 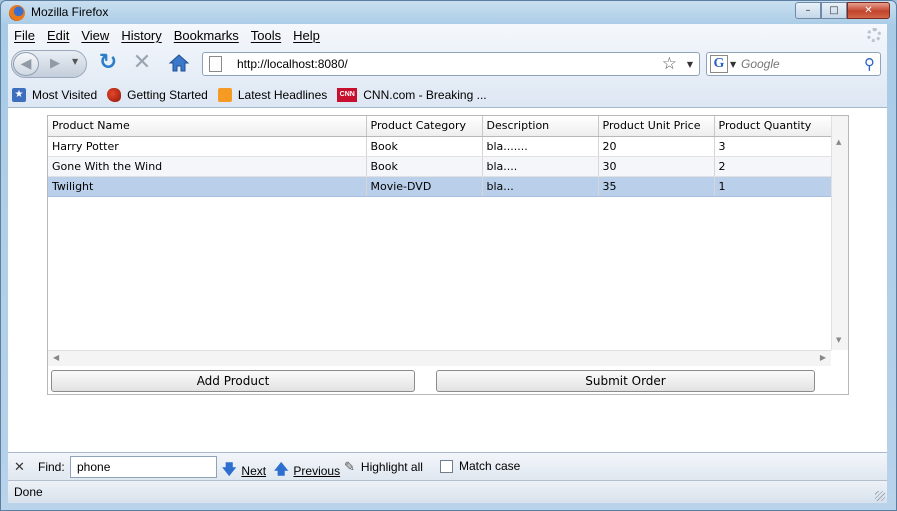 I want to click on menu-file: File, so click(x=24, y=36).